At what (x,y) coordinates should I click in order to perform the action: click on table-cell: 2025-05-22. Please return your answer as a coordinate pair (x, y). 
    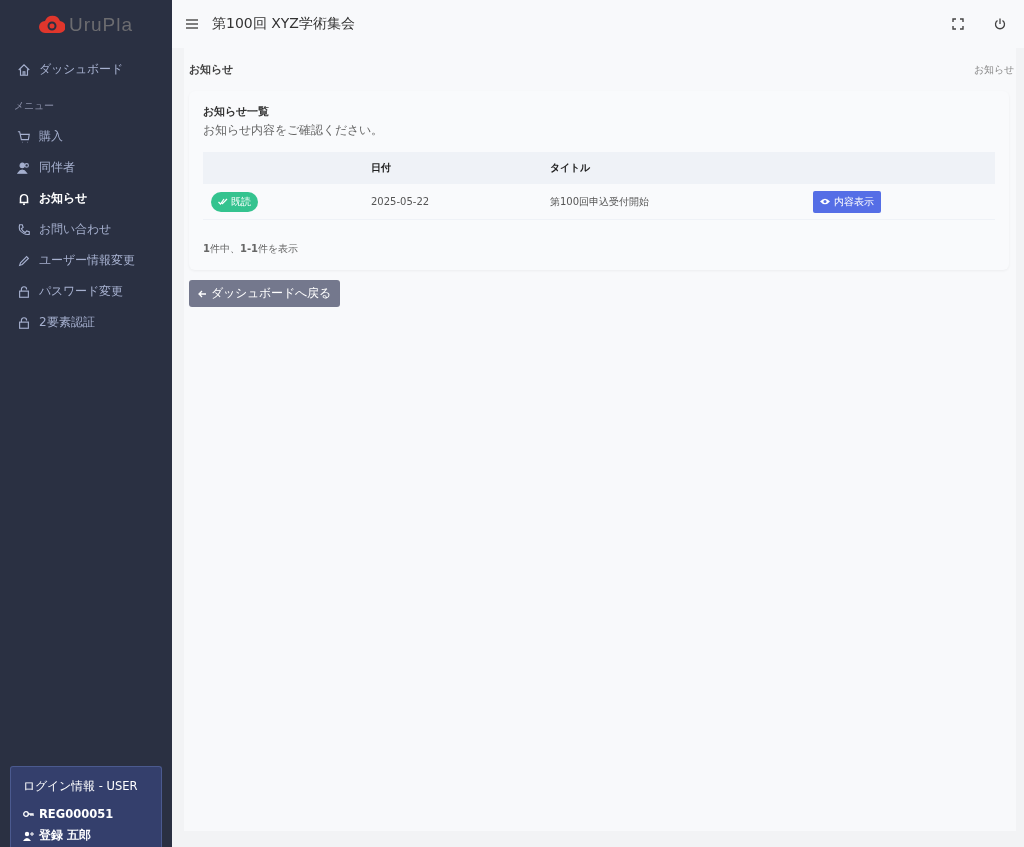
    Looking at the image, I should click on (400, 201).